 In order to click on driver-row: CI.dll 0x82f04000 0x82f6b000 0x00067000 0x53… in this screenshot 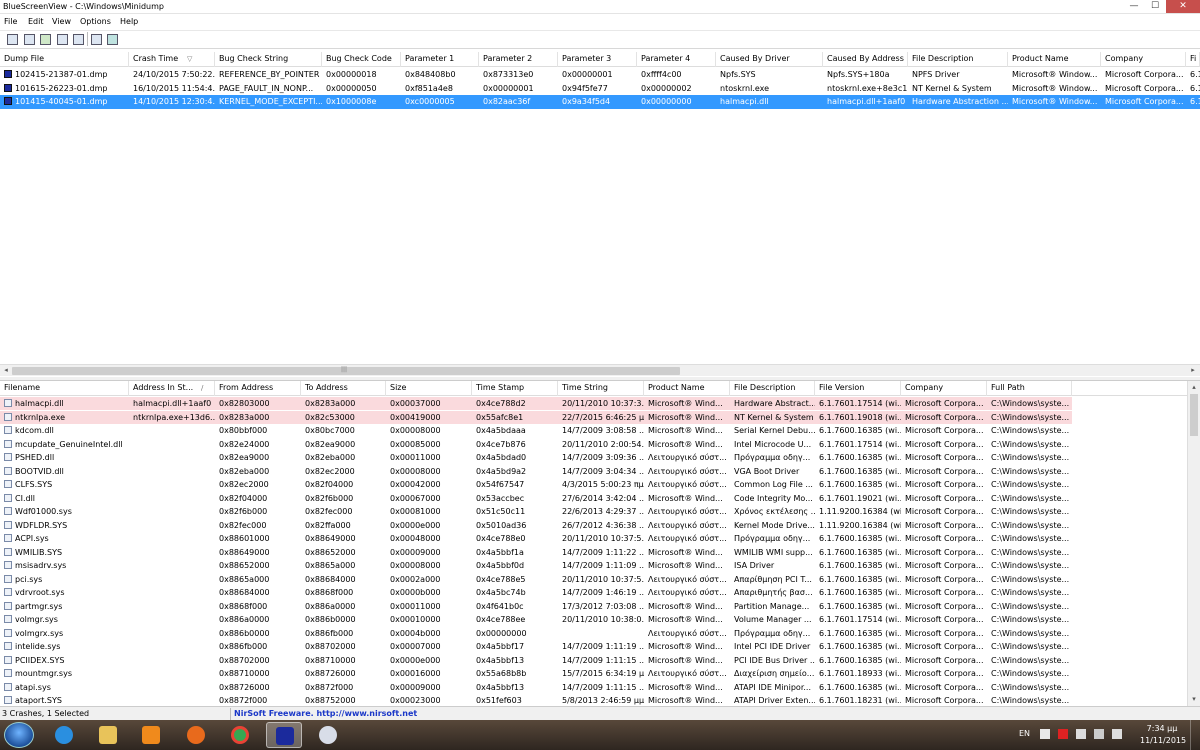, I will do `click(593, 499)`.